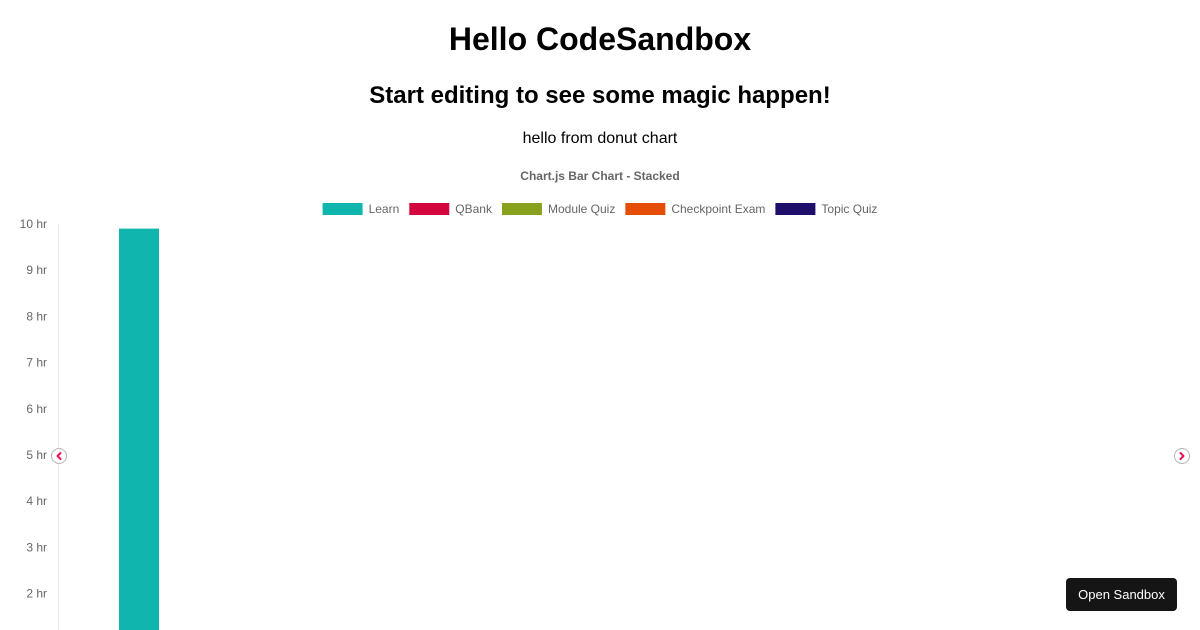  I want to click on open-sandbox-button: Open Sandbox, so click(1121, 594).